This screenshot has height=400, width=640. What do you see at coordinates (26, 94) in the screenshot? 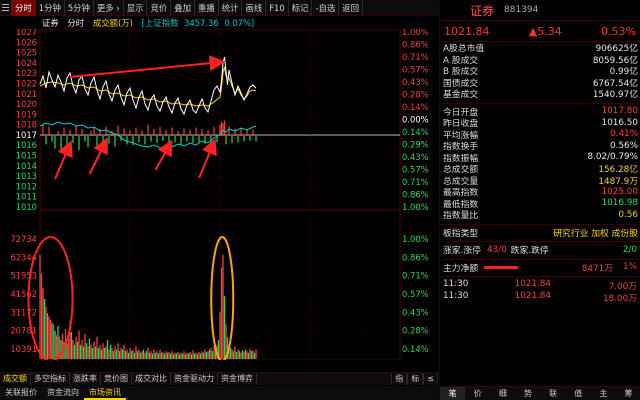
I see `price-tick-label: 1021` at bounding box center [26, 94].